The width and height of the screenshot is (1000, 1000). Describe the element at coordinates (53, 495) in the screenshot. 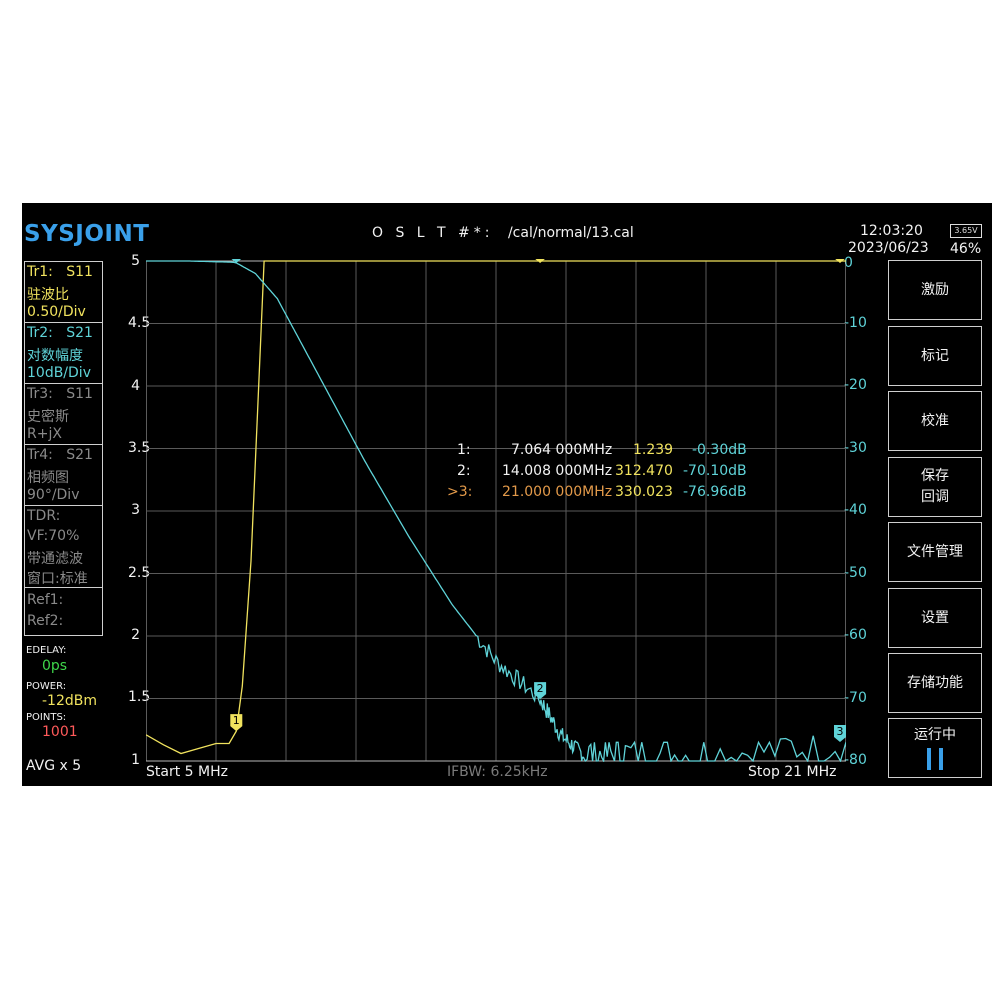

I see `trace4-scale: 90°/Div` at that location.